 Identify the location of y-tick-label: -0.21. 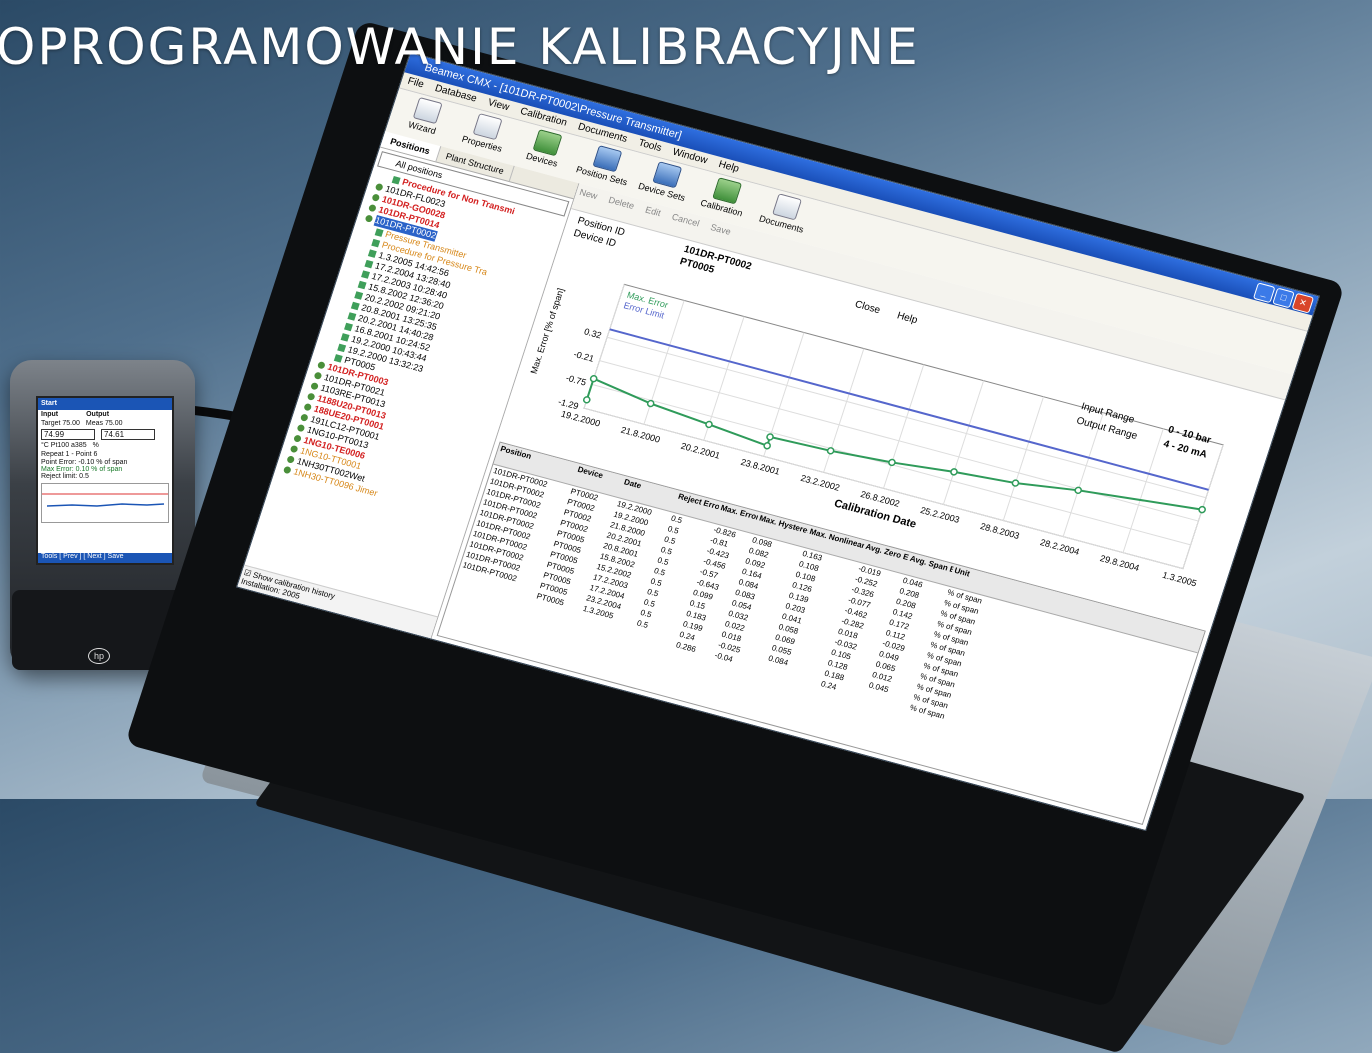
(583, 356).